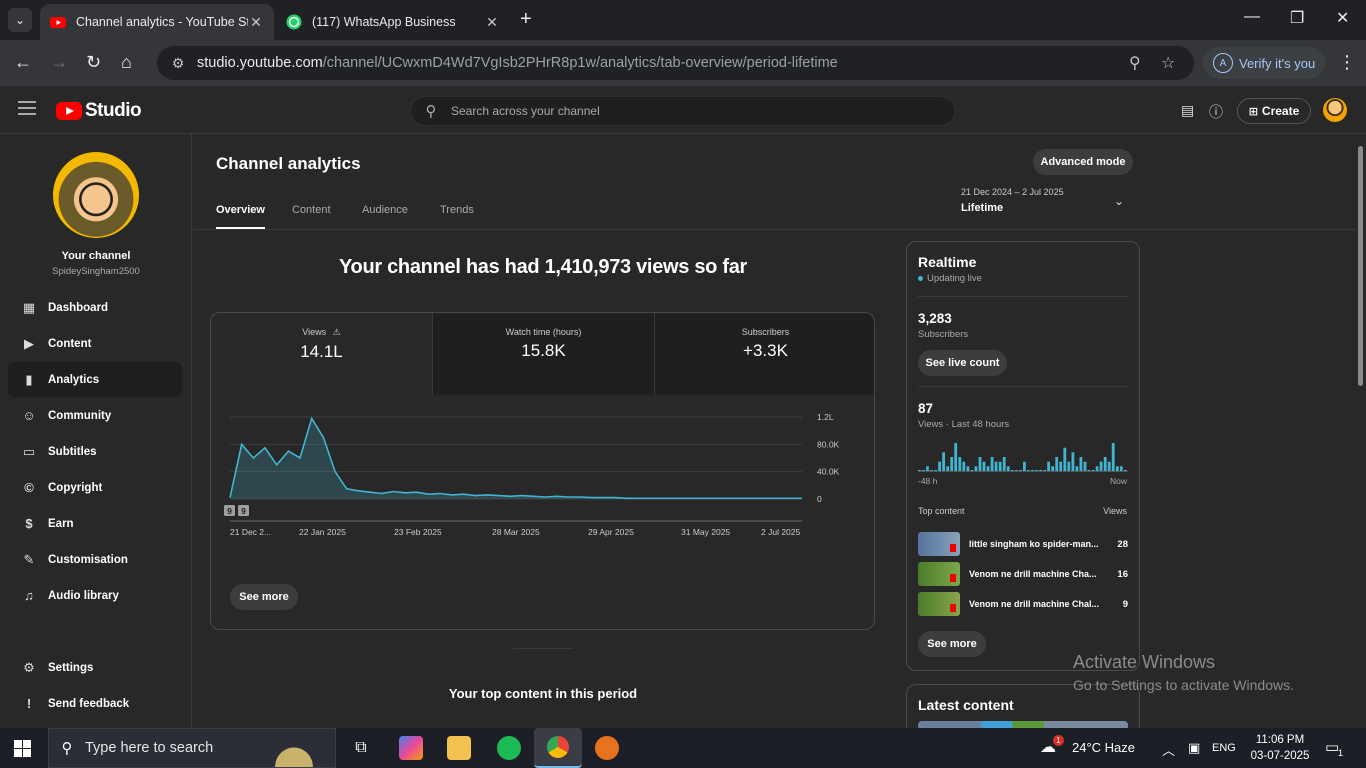  Describe the element at coordinates (509, 748) in the screenshot. I see `spotify-icon` at that location.